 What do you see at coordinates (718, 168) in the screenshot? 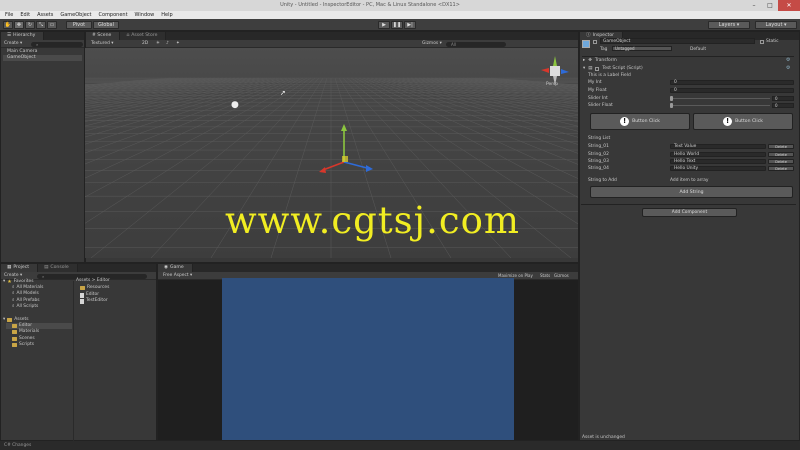
I see `string-input: Hello Unity` at bounding box center [718, 168].